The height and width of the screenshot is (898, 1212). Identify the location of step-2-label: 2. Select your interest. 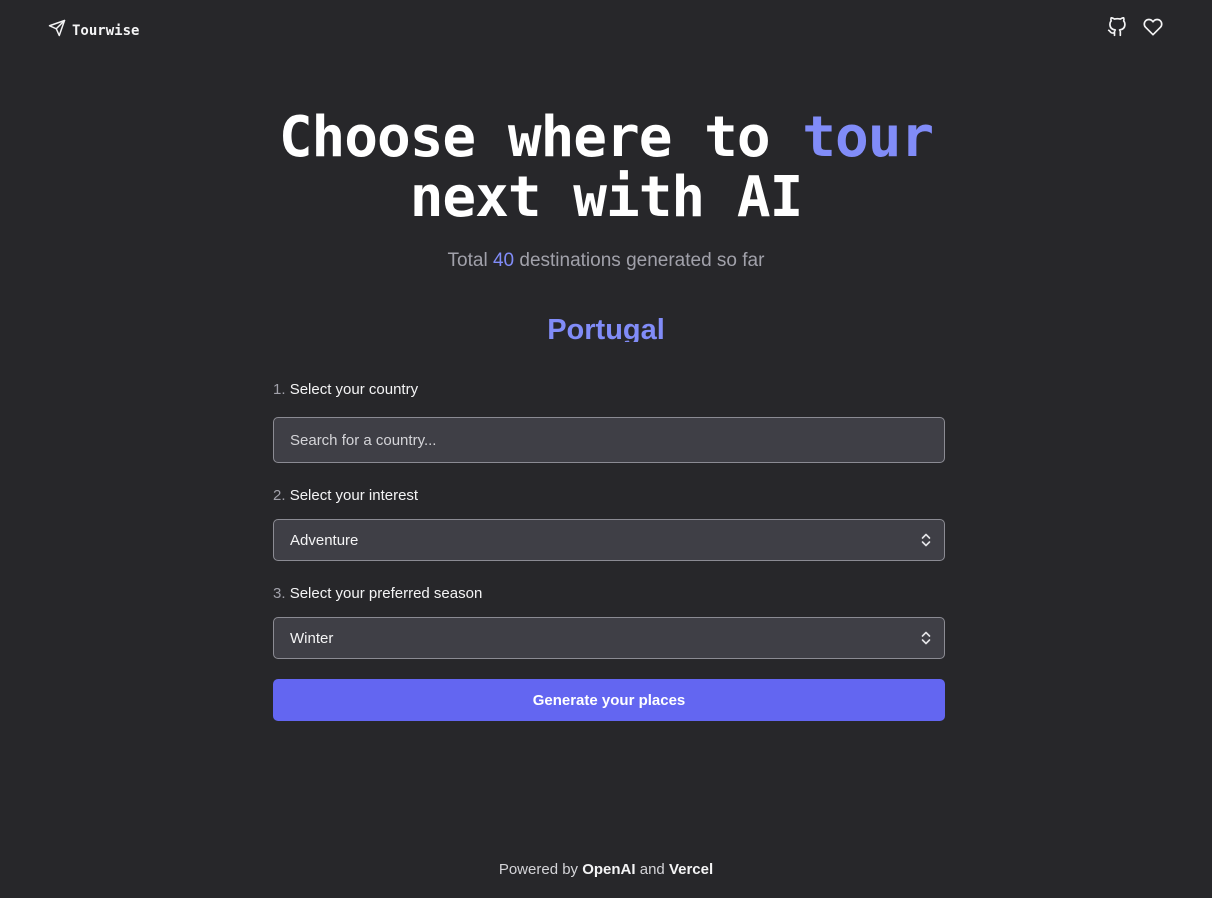
(609, 496).